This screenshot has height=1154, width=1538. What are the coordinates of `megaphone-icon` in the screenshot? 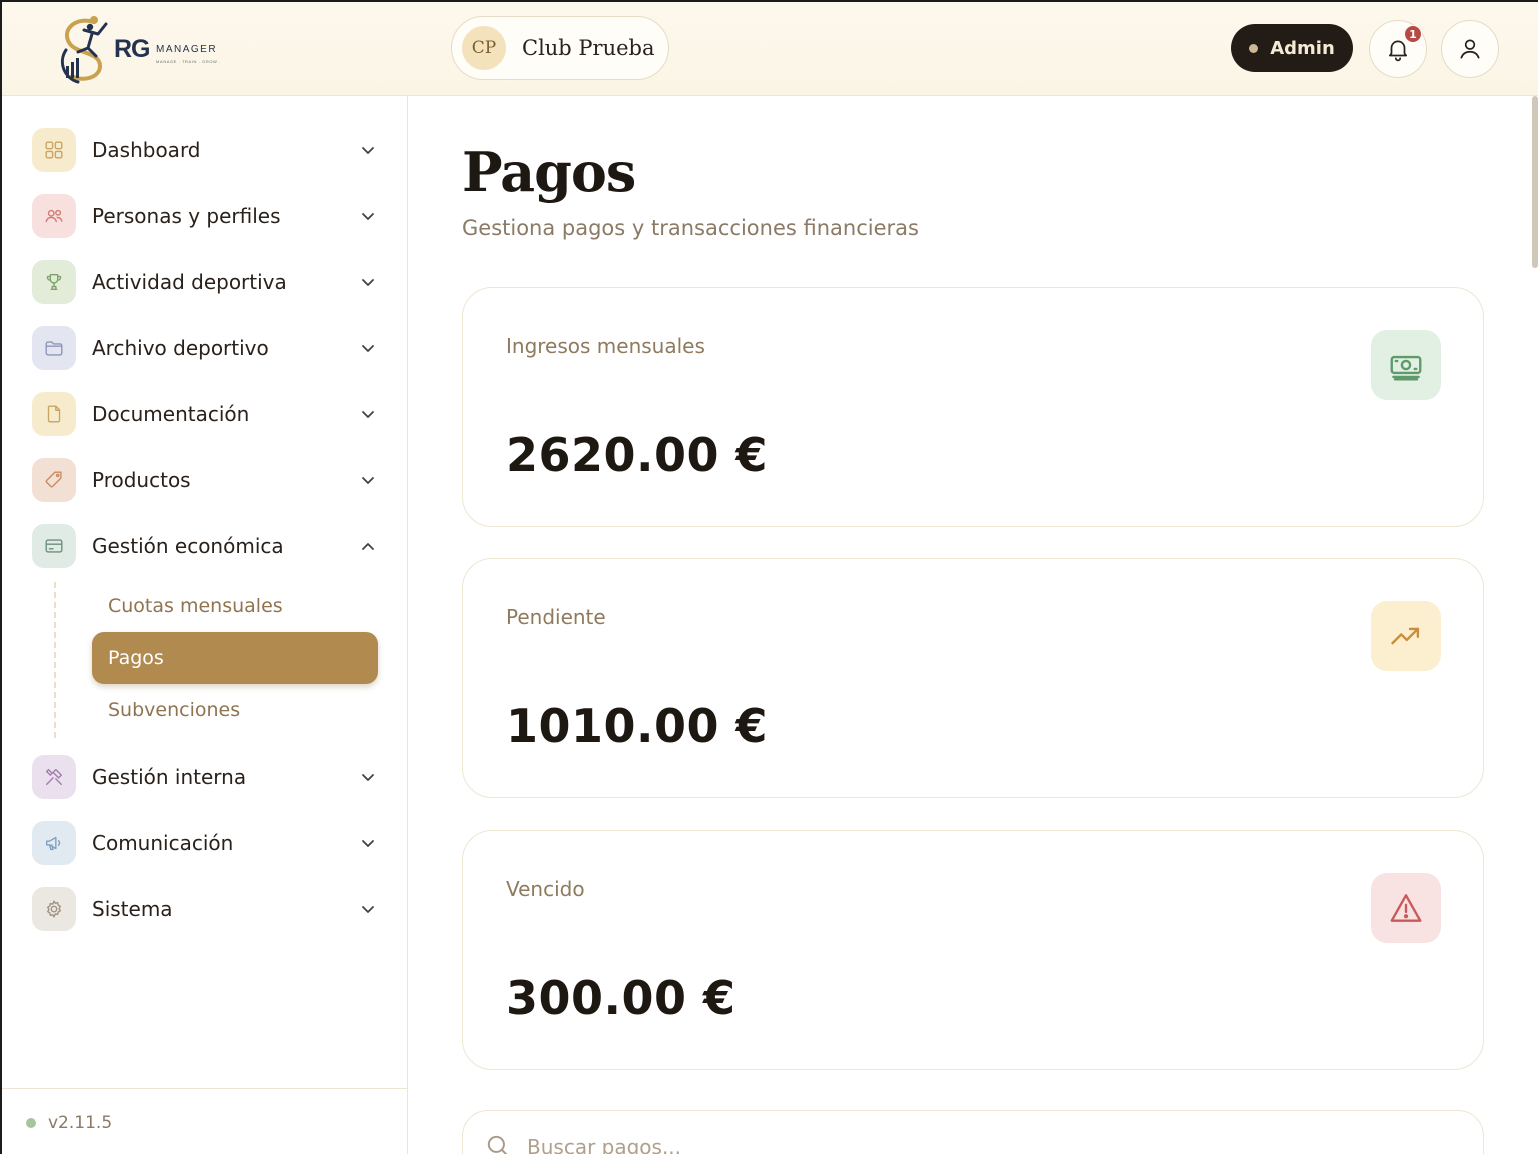 It's located at (53, 843).